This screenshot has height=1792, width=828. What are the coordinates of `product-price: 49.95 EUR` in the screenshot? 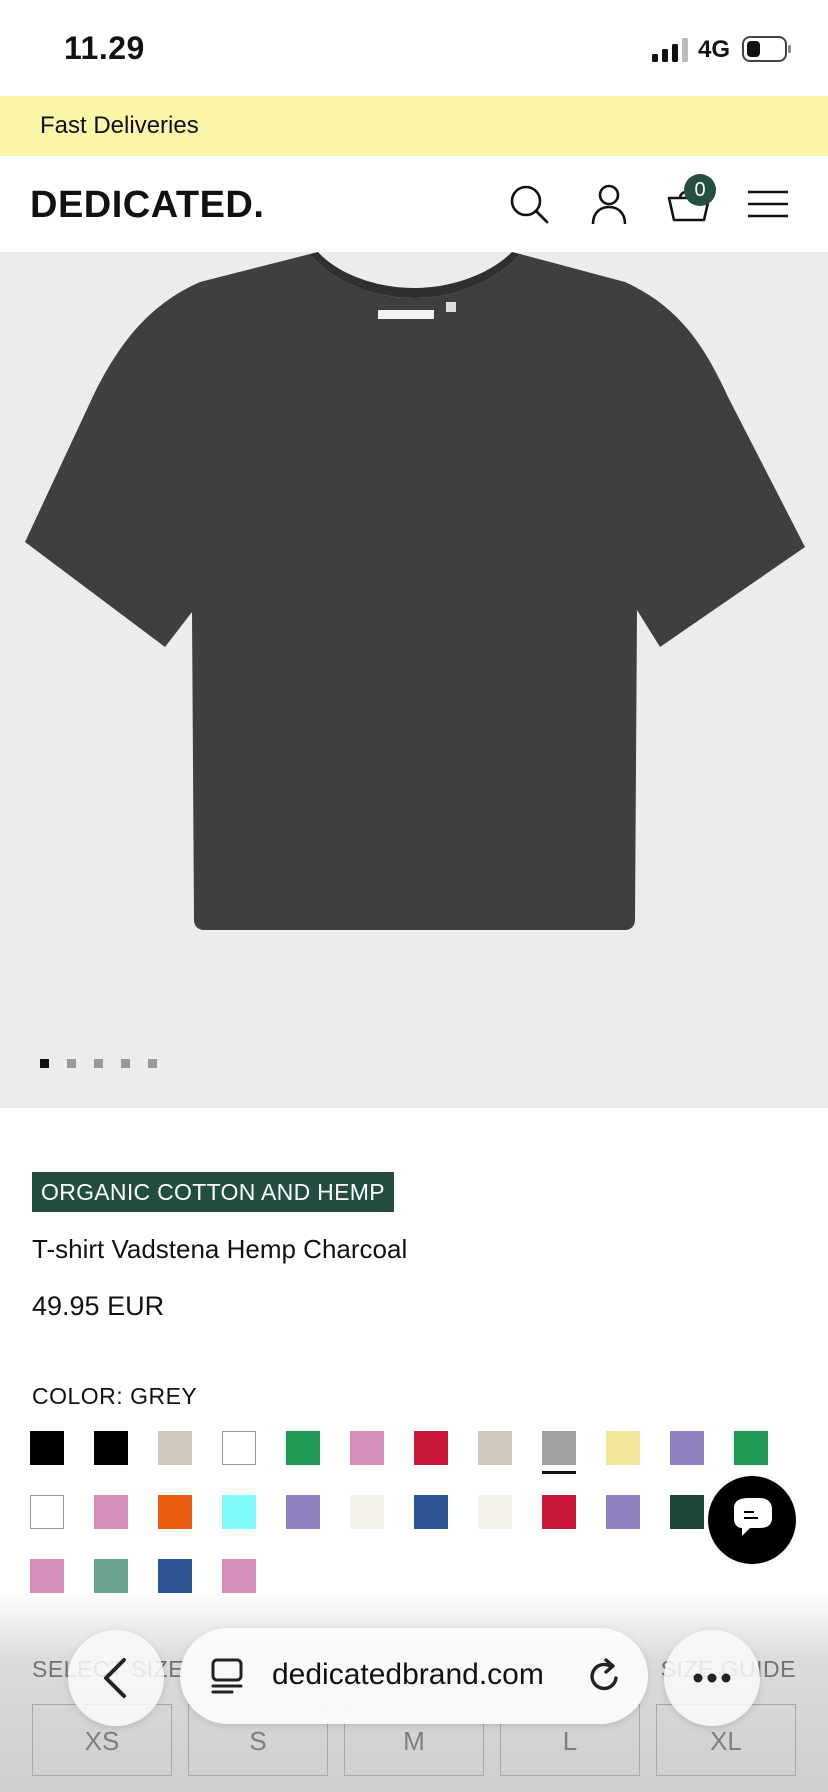 It's located at (98, 1306).